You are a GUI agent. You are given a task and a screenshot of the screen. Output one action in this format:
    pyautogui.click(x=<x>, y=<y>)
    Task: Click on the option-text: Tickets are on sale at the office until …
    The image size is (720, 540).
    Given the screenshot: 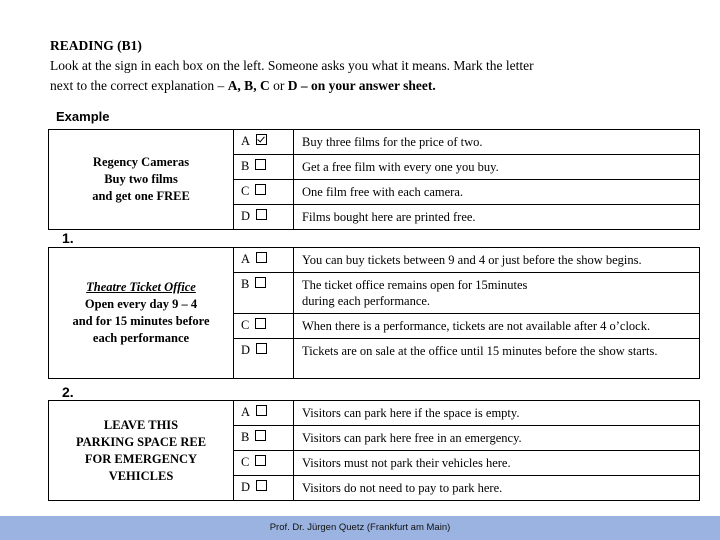 What is the action you would take?
    pyautogui.click(x=496, y=358)
    